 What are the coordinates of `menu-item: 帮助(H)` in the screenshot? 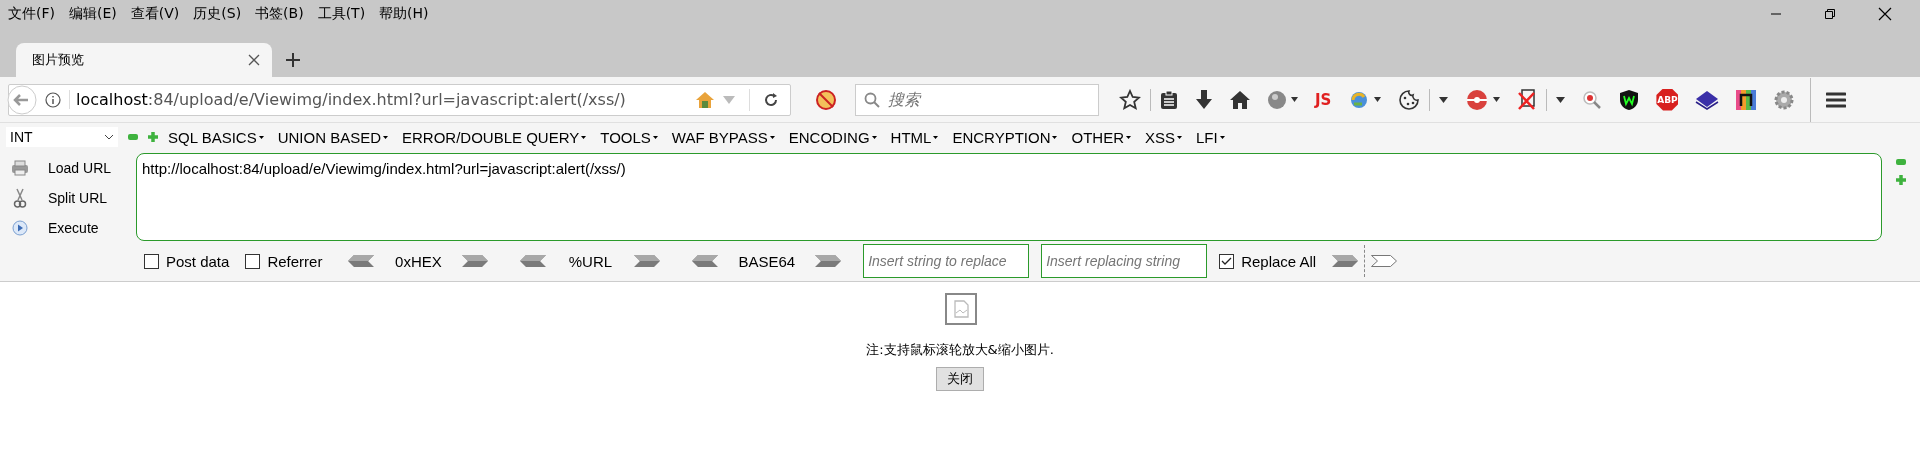 It's located at (404, 13).